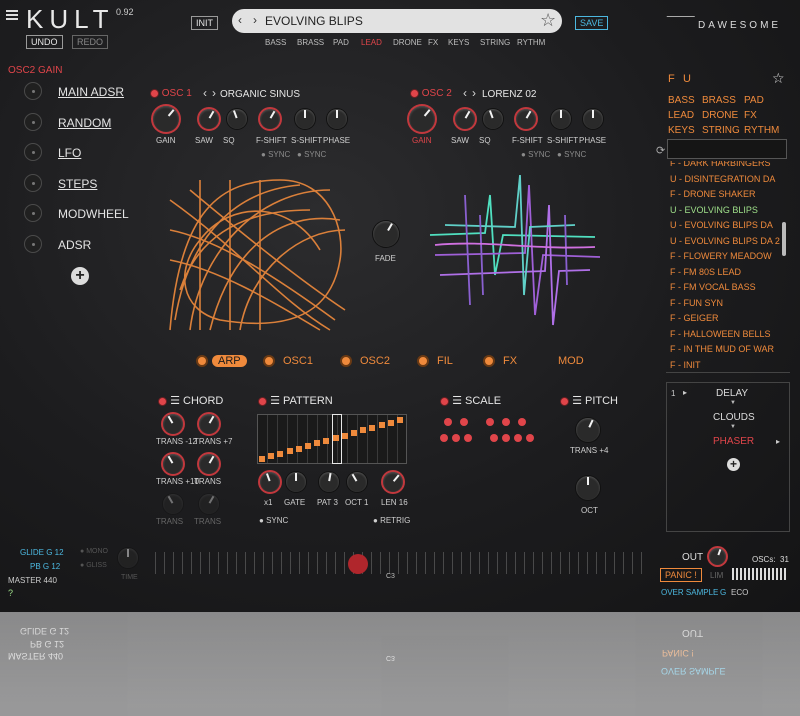 This screenshot has height=716, width=800. What do you see at coordinates (592, 23) in the screenshot?
I see `save-button: SAVE` at bounding box center [592, 23].